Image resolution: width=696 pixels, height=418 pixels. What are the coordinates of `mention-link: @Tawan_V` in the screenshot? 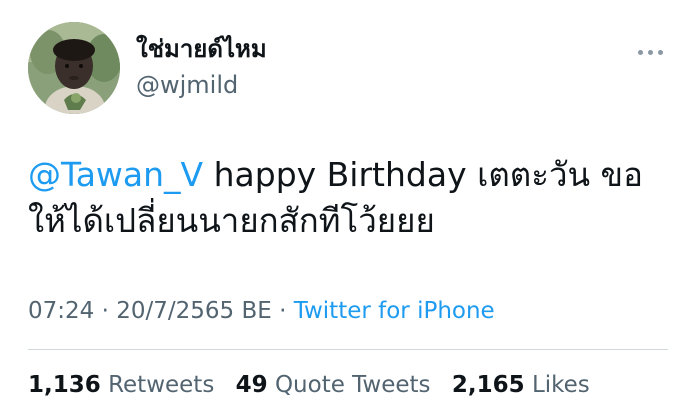 It's located at (115, 174).